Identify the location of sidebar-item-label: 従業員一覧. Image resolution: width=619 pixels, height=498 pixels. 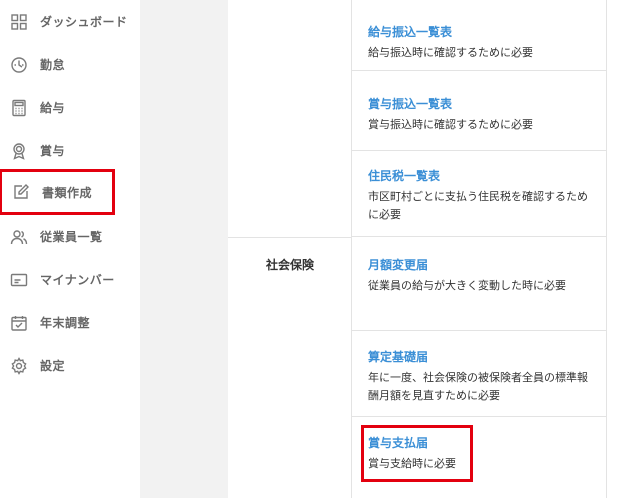
(71, 237).